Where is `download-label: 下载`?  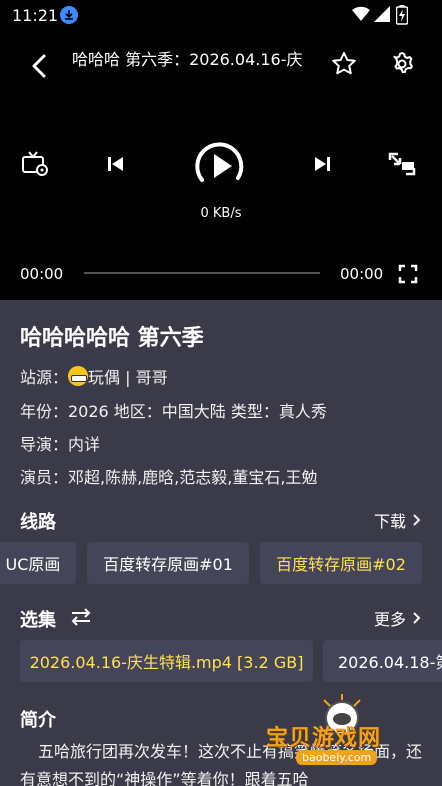 download-label: 下载 is located at coordinates (389, 521).